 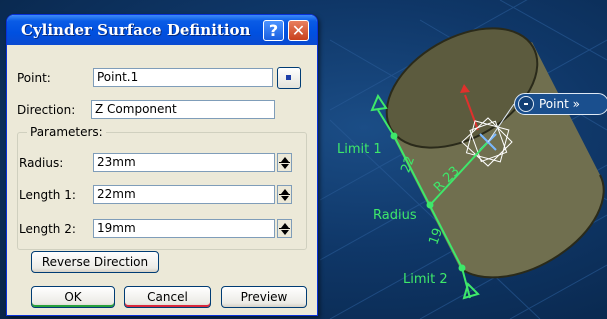 I want to click on length1-spinner, so click(x=284, y=194).